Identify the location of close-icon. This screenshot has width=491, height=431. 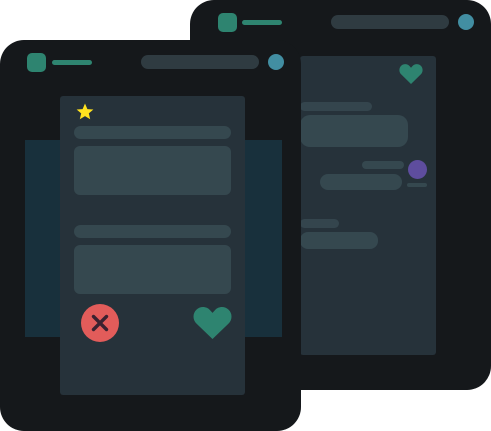
(100, 323).